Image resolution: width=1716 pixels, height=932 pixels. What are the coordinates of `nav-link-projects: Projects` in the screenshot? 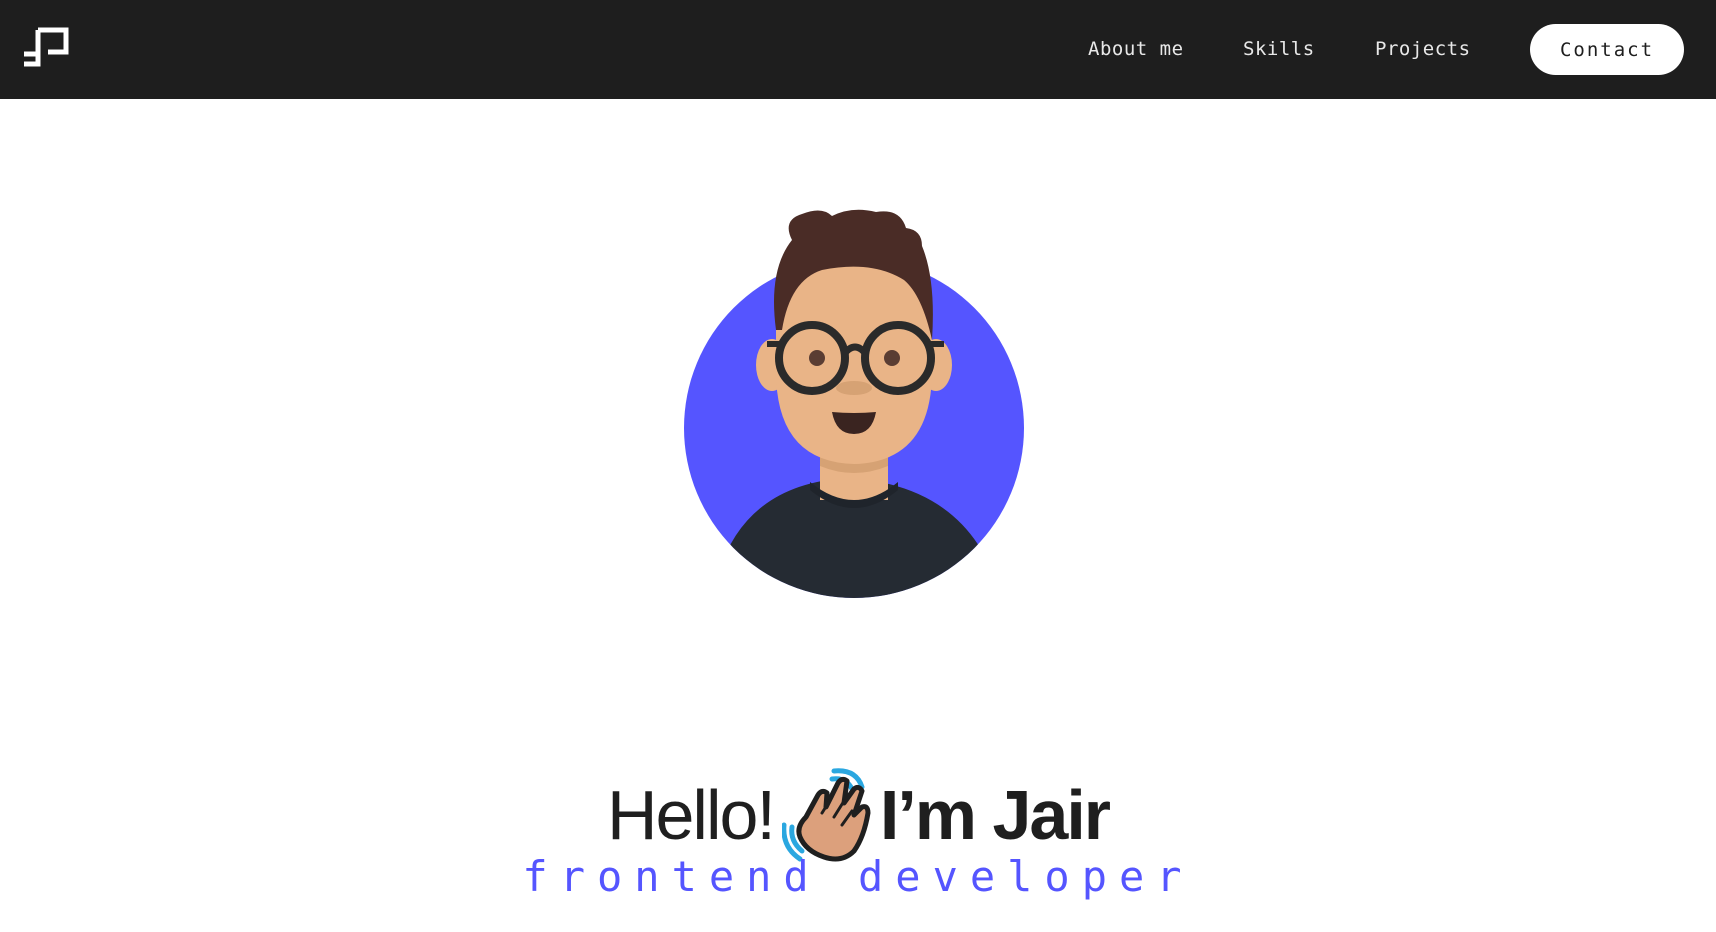 It's located at (1423, 49).